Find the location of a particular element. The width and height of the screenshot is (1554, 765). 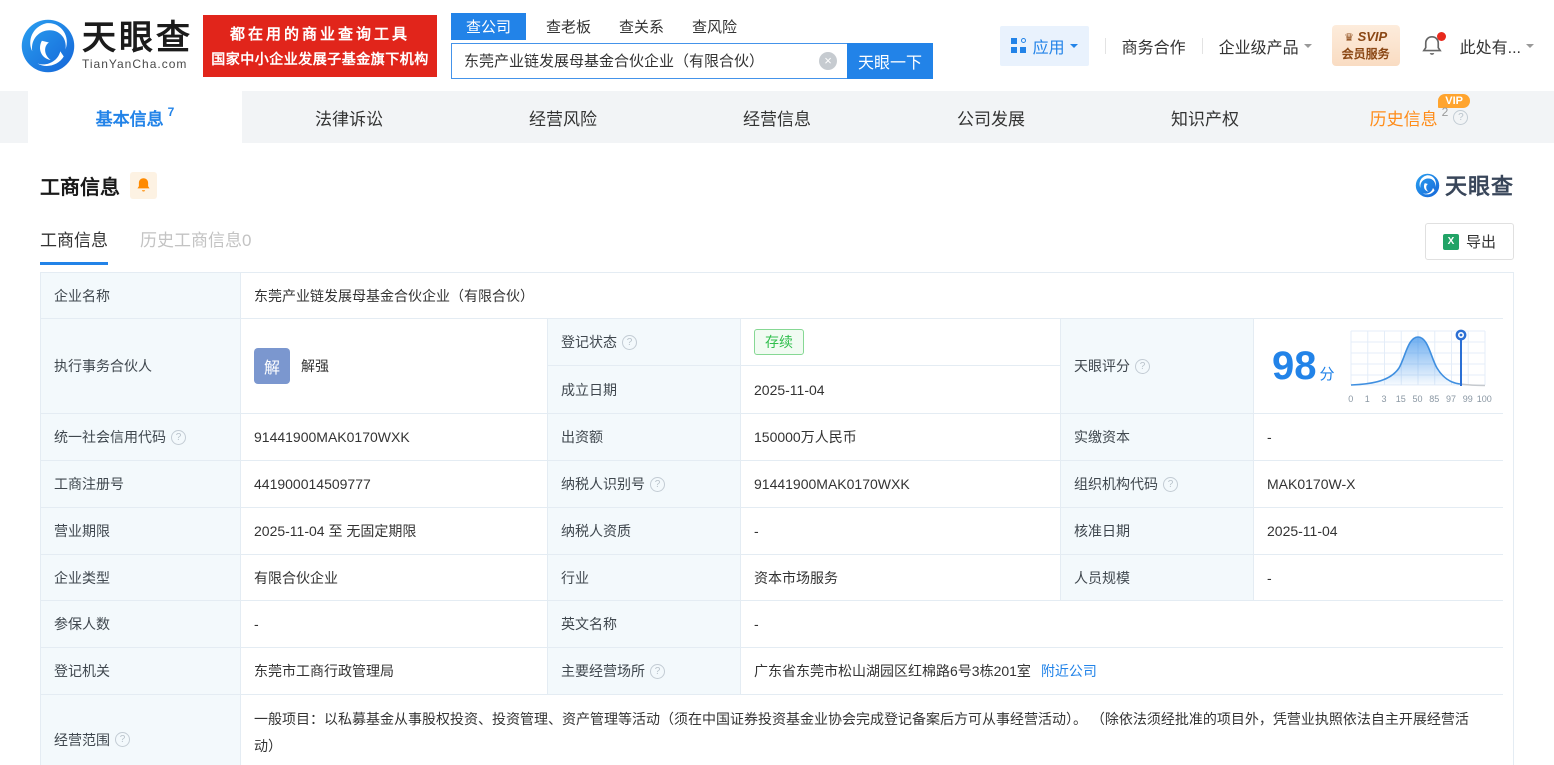

divider is located at coordinates (1105, 45).